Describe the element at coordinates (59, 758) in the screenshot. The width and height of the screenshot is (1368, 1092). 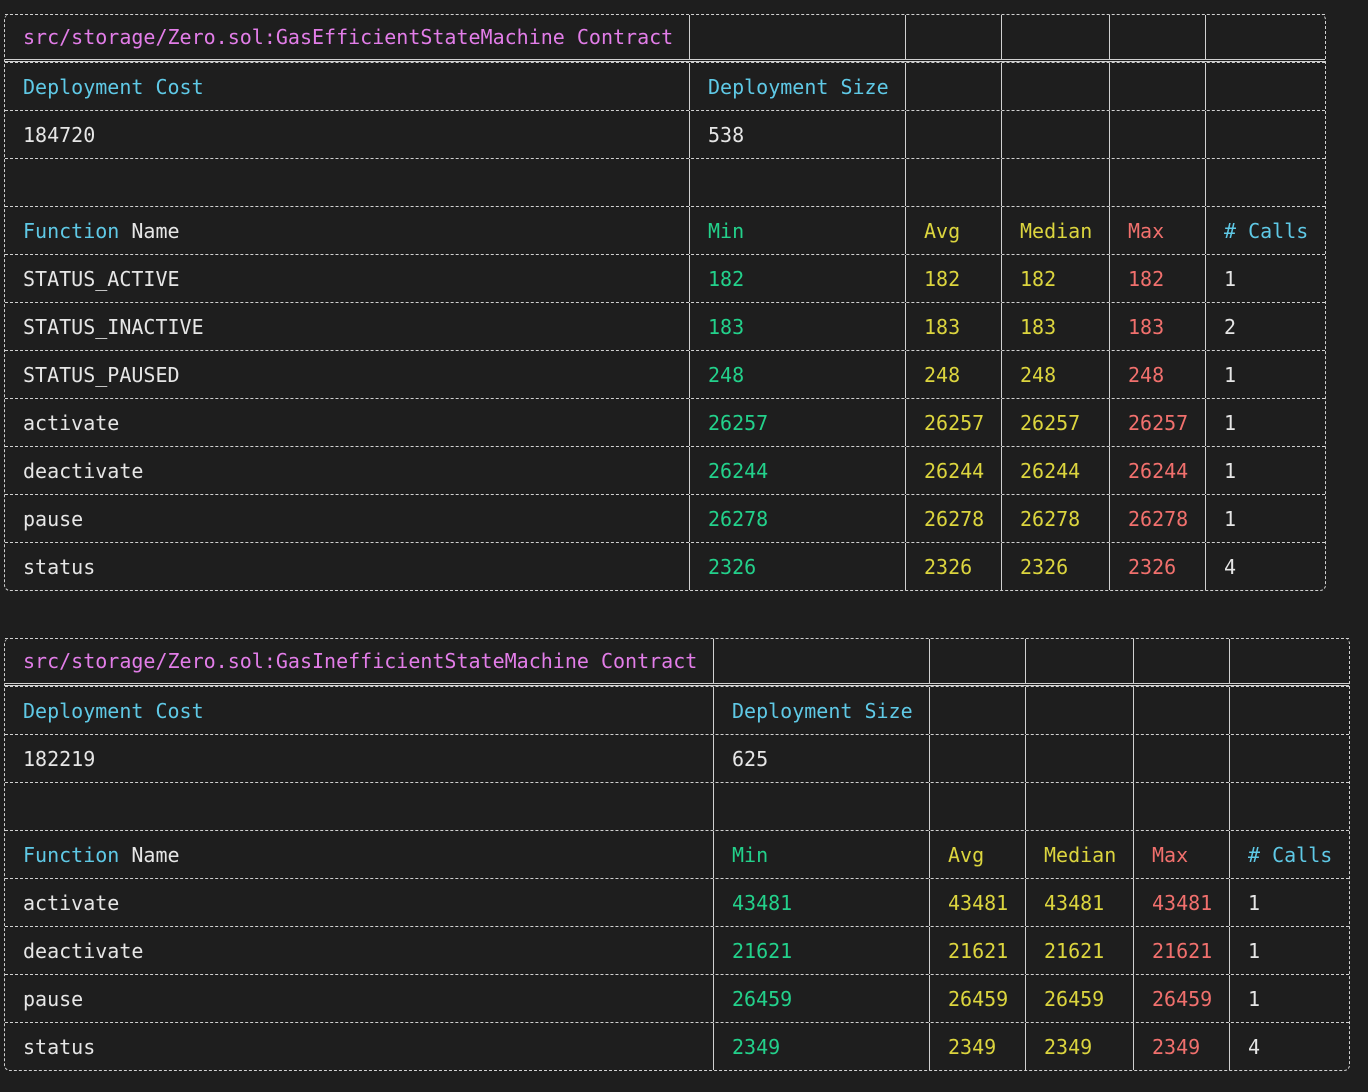
I see `deployment-cost-value: 182219` at that location.